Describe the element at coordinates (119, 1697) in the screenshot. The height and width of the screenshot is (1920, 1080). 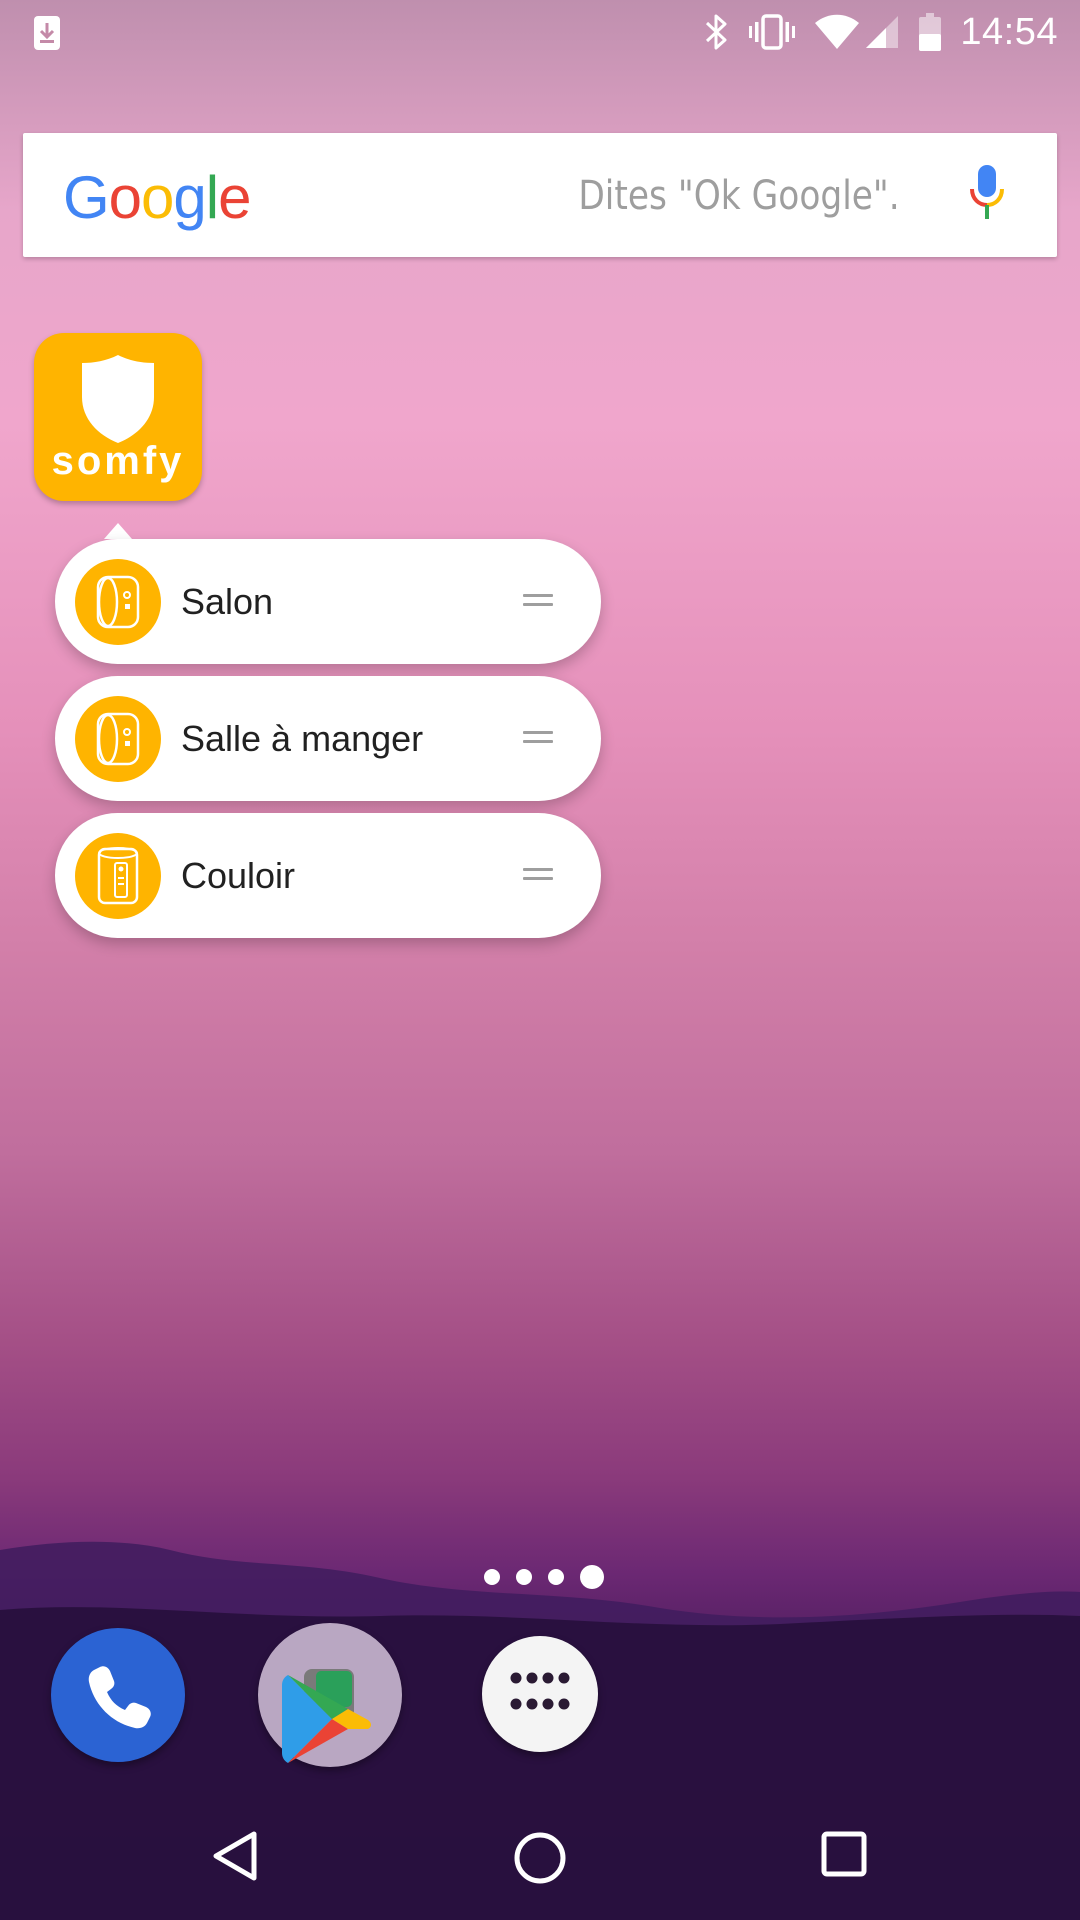
I see `phone-icon` at that location.